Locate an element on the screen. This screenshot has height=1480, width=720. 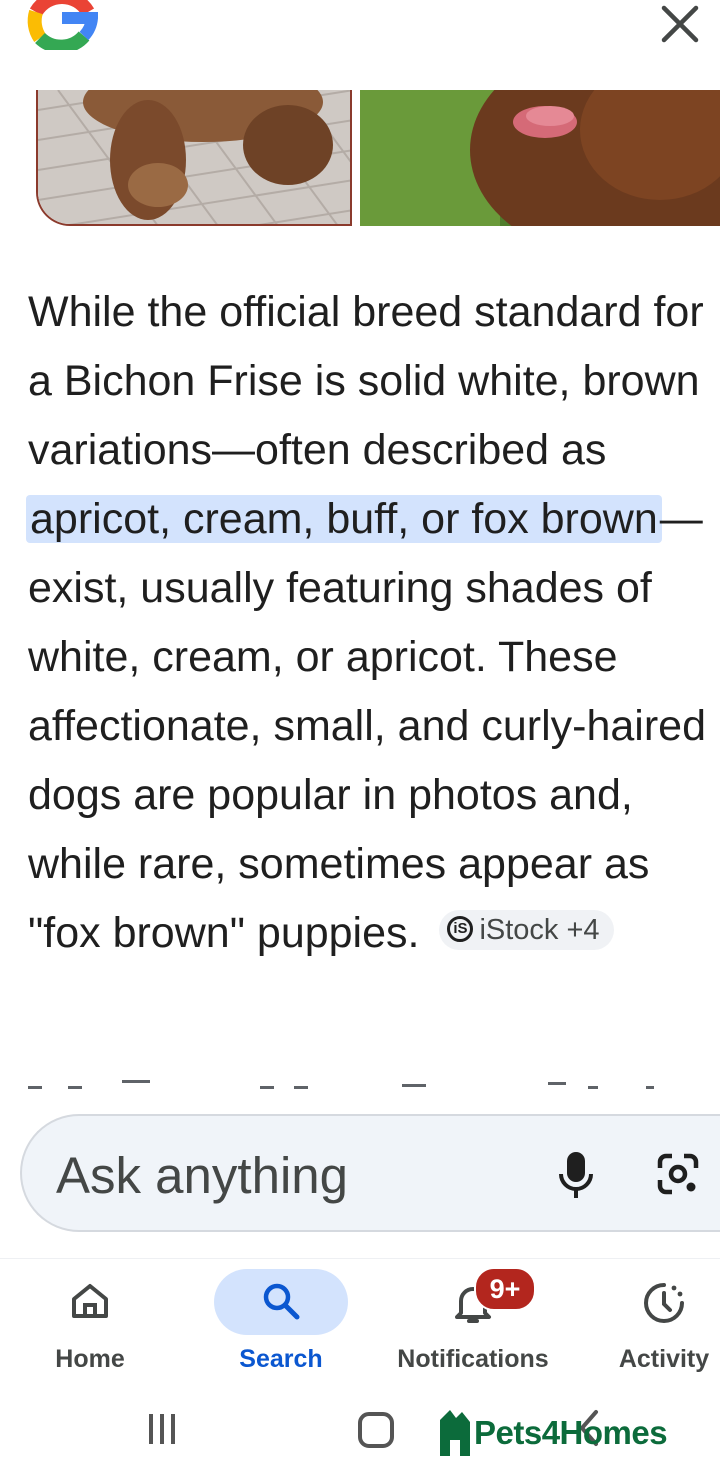
google-lens-icon is located at coordinates (678, 1174).